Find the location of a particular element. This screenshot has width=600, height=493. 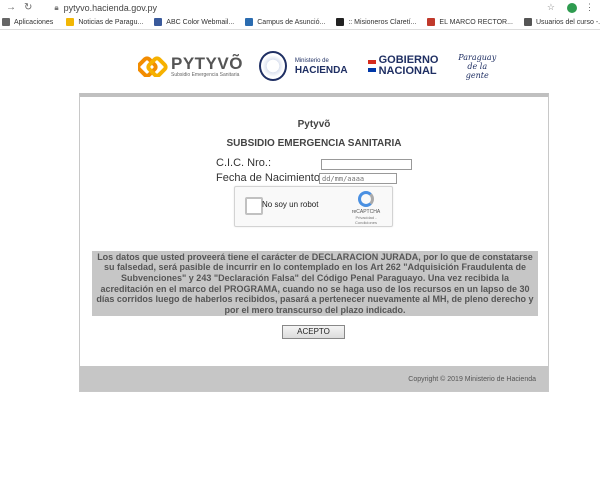

pytyvo-title: PYTYVÕ is located at coordinates (207, 63).